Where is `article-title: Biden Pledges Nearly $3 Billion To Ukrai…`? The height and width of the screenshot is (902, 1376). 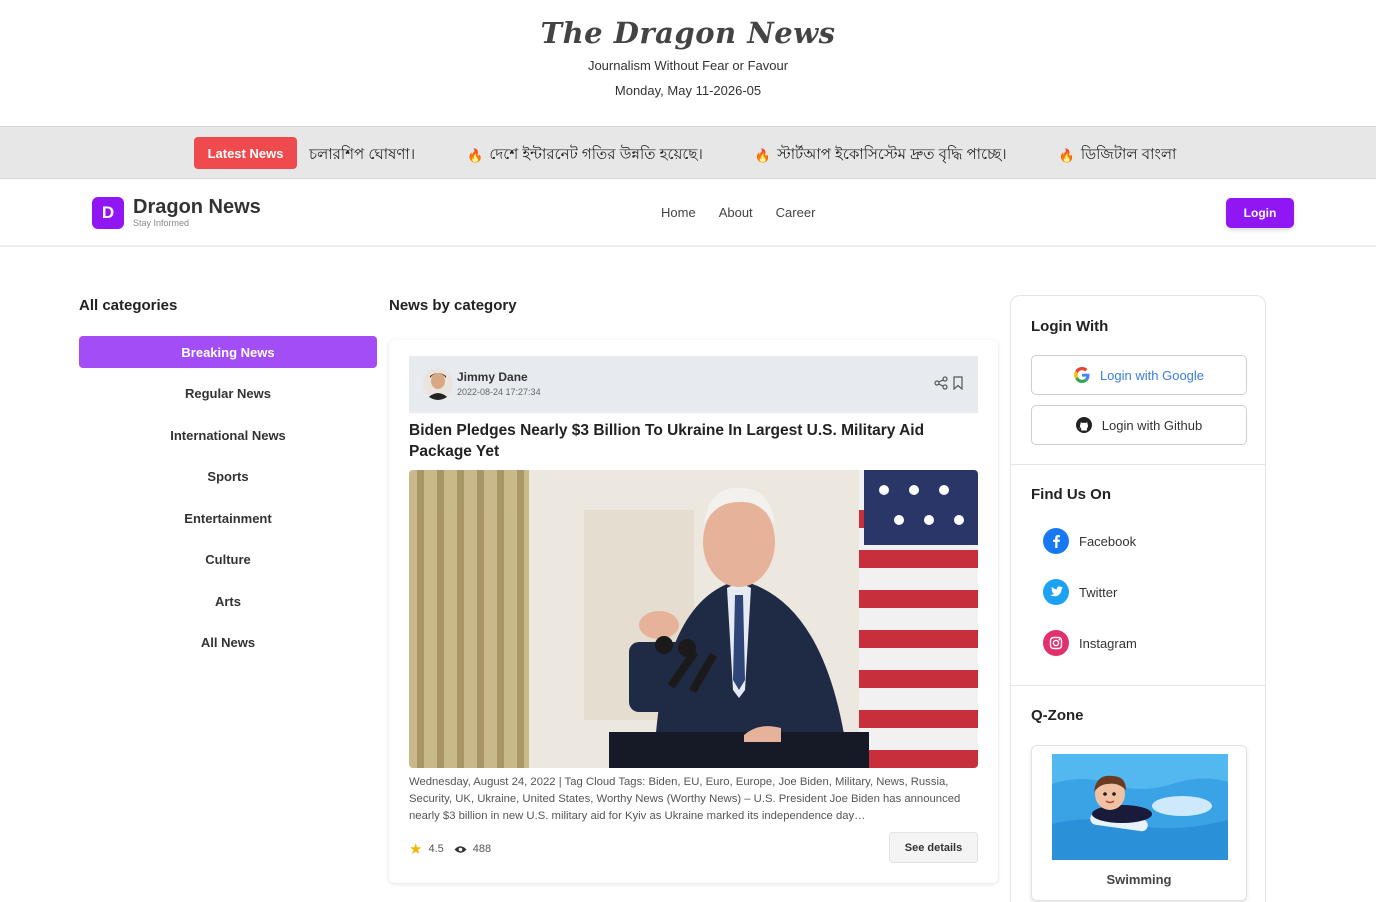
article-title: Biden Pledges Nearly $3 Billion To Ukrai… is located at coordinates (693, 441).